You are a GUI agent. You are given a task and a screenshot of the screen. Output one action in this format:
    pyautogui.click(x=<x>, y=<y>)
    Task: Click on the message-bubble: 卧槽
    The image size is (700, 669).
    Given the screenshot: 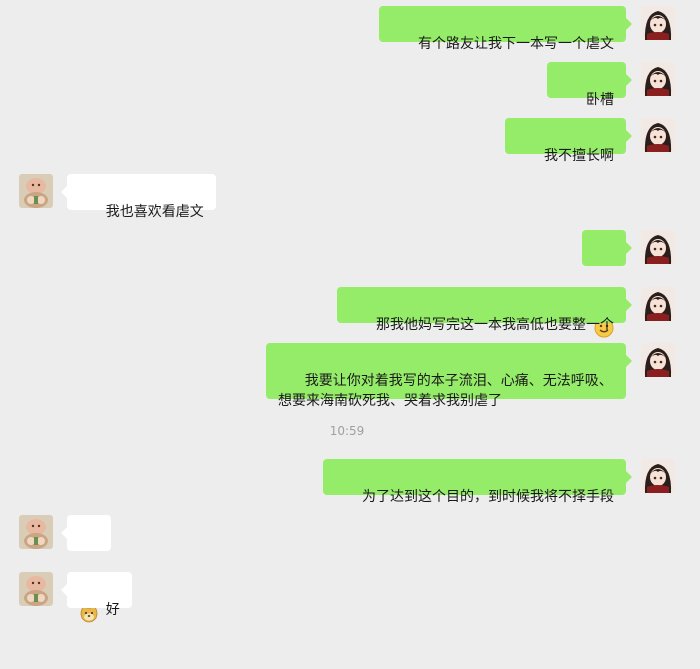 What is the action you would take?
    pyautogui.click(x=589, y=85)
    